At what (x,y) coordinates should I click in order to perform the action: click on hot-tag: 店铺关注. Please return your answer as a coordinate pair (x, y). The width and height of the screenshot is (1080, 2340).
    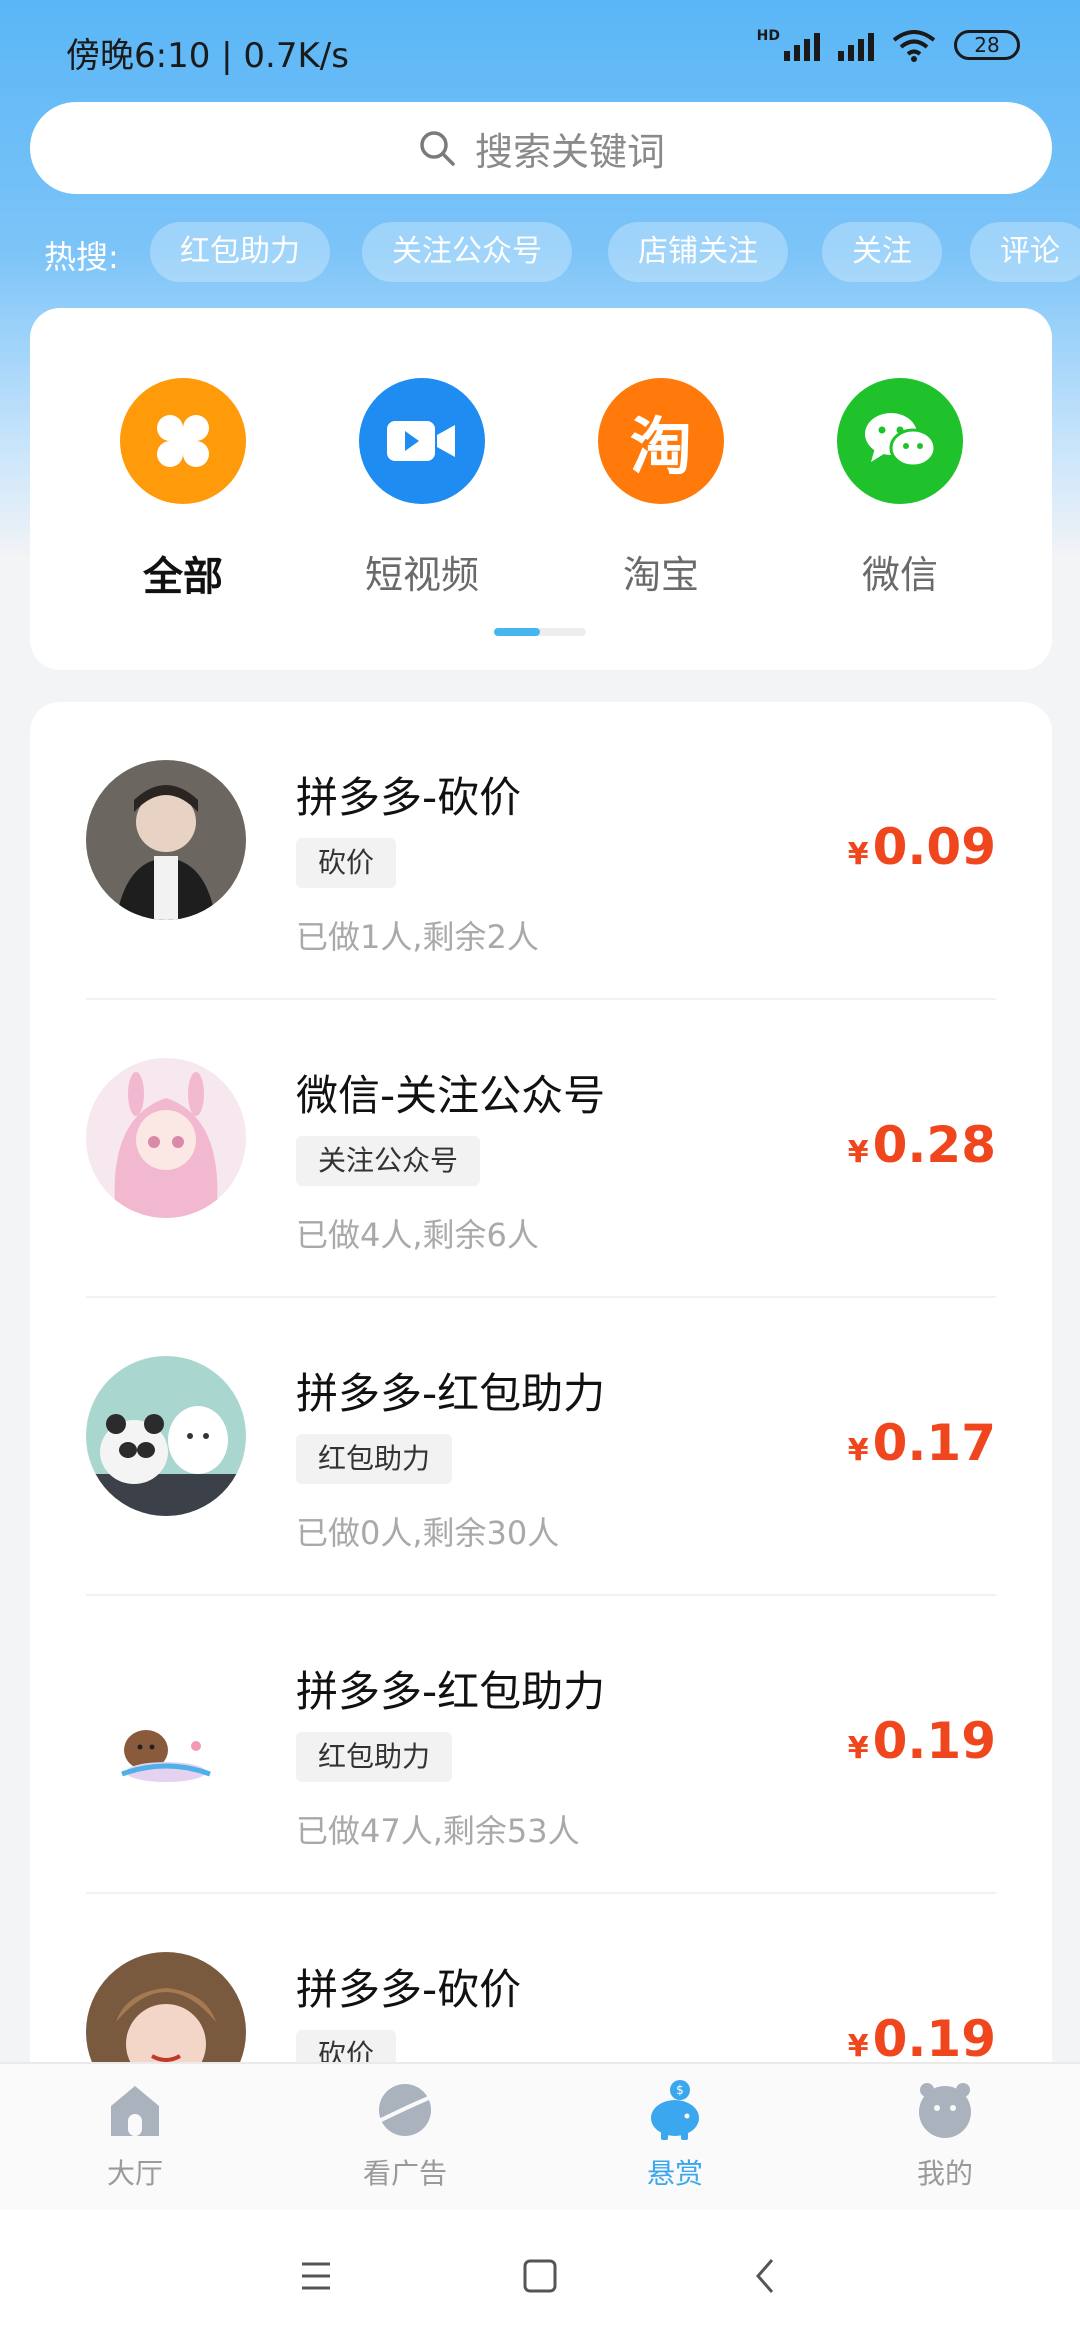
    Looking at the image, I should click on (698, 252).